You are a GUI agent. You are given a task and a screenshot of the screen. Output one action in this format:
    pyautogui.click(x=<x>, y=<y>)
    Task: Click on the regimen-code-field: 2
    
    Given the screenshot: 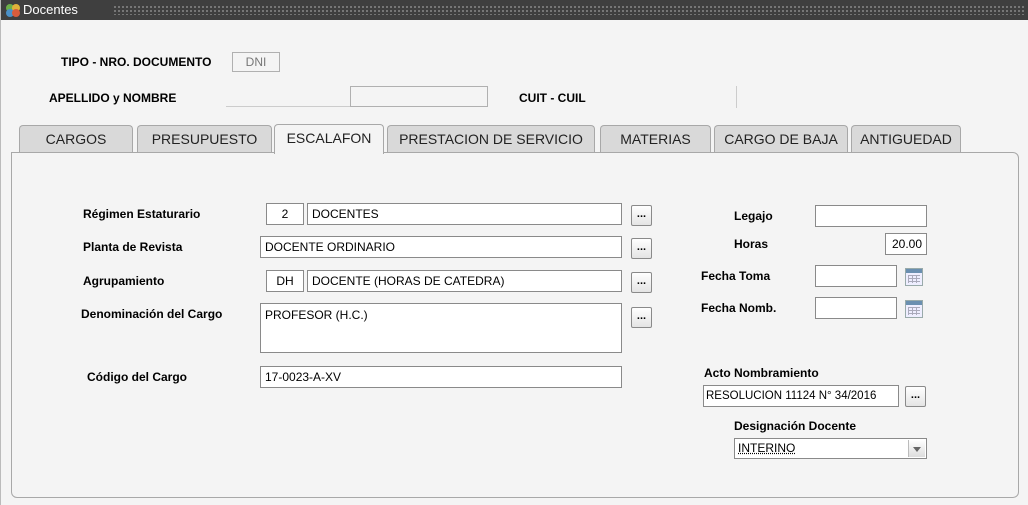 What is the action you would take?
    pyautogui.click(x=285, y=214)
    